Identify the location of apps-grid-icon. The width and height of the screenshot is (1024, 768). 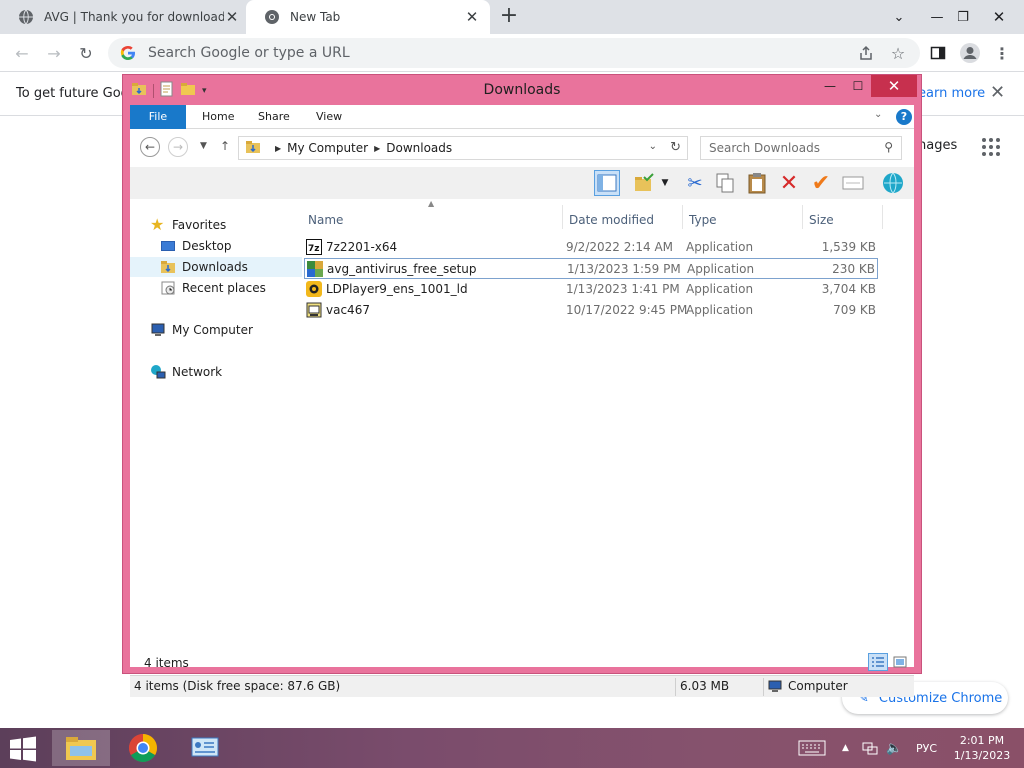
(991, 147).